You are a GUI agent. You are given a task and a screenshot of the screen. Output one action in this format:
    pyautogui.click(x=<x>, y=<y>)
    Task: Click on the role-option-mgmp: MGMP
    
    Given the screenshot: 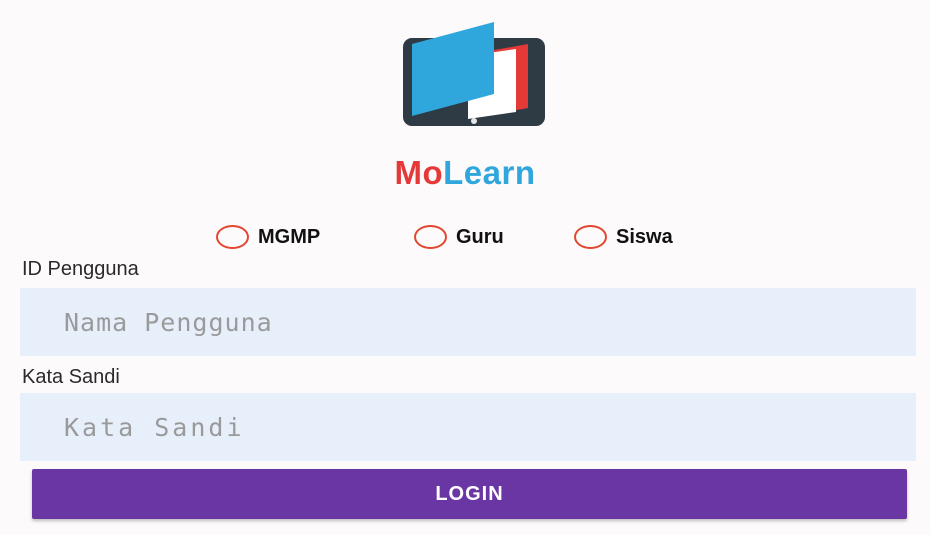 What is the action you would take?
    pyautogui.click(x=268, y=237)
    